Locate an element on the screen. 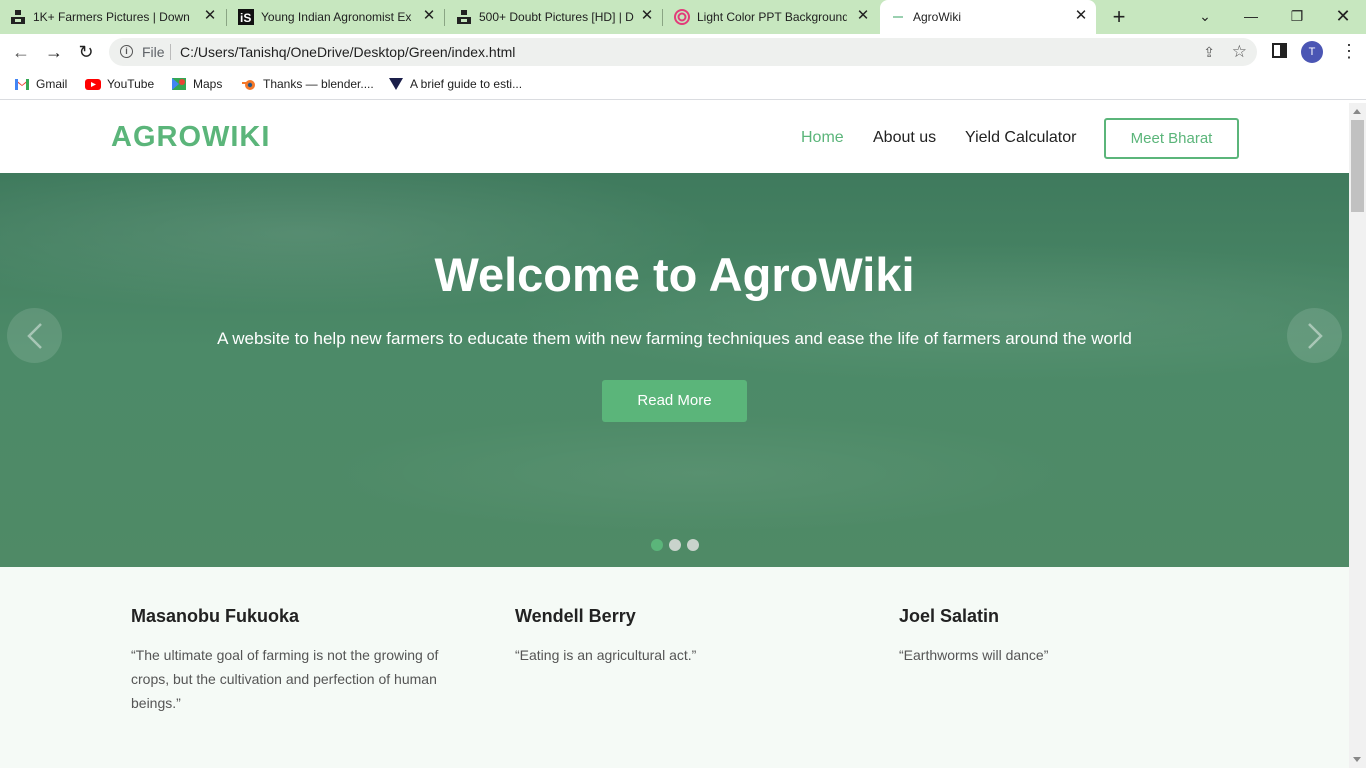 The height and width of the screenshot is (768, 1366). quote-author: Masanobu Fukuoka is located at coordinates (215, 616).